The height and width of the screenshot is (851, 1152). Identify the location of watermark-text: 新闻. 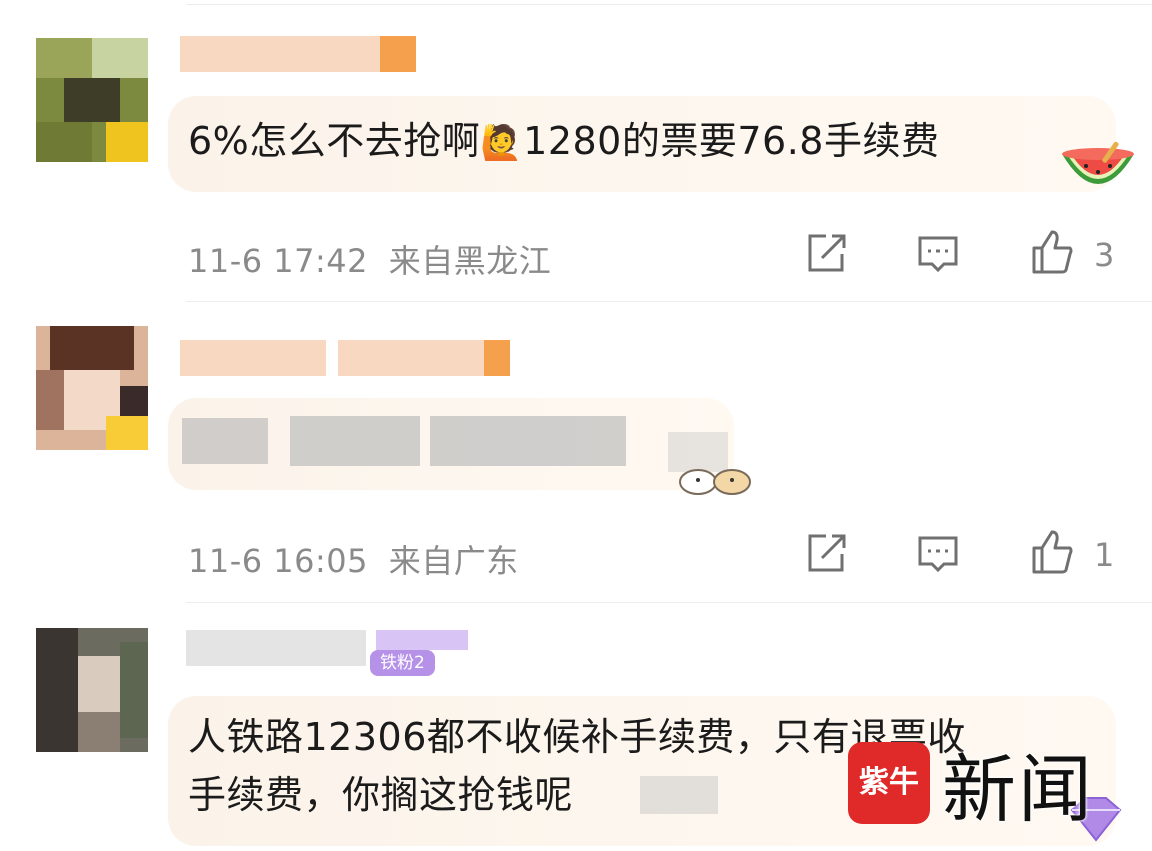
(1018, 790).